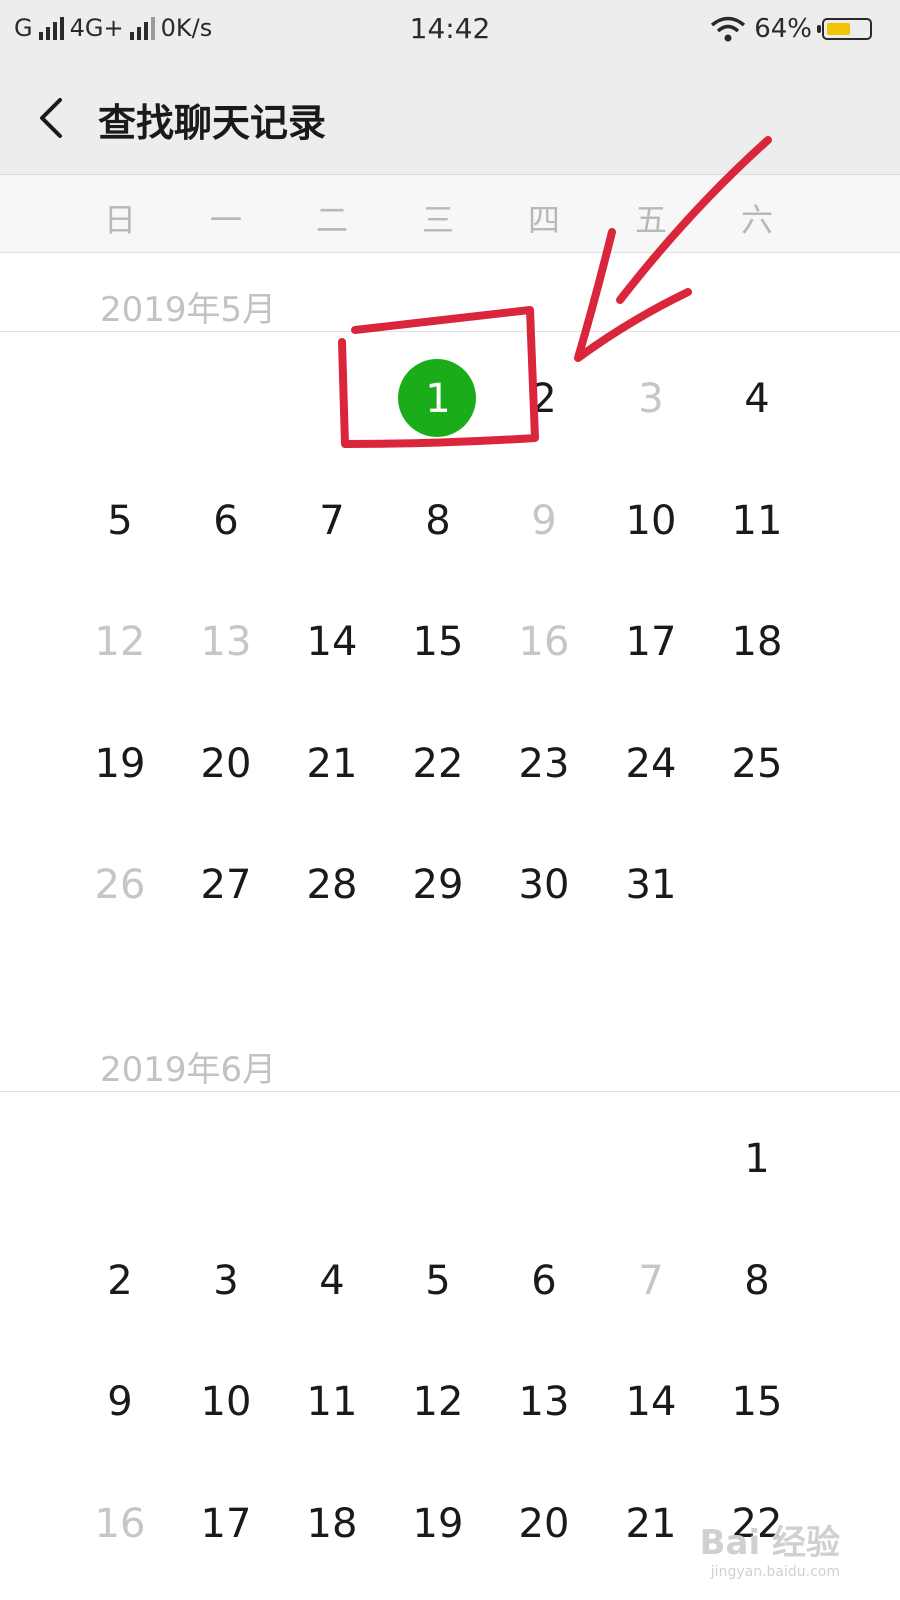  What do you see at coordinates (438, 399) in the screenshot?
I see `selected-day-cell: 1` at bounding box center [438, 399].